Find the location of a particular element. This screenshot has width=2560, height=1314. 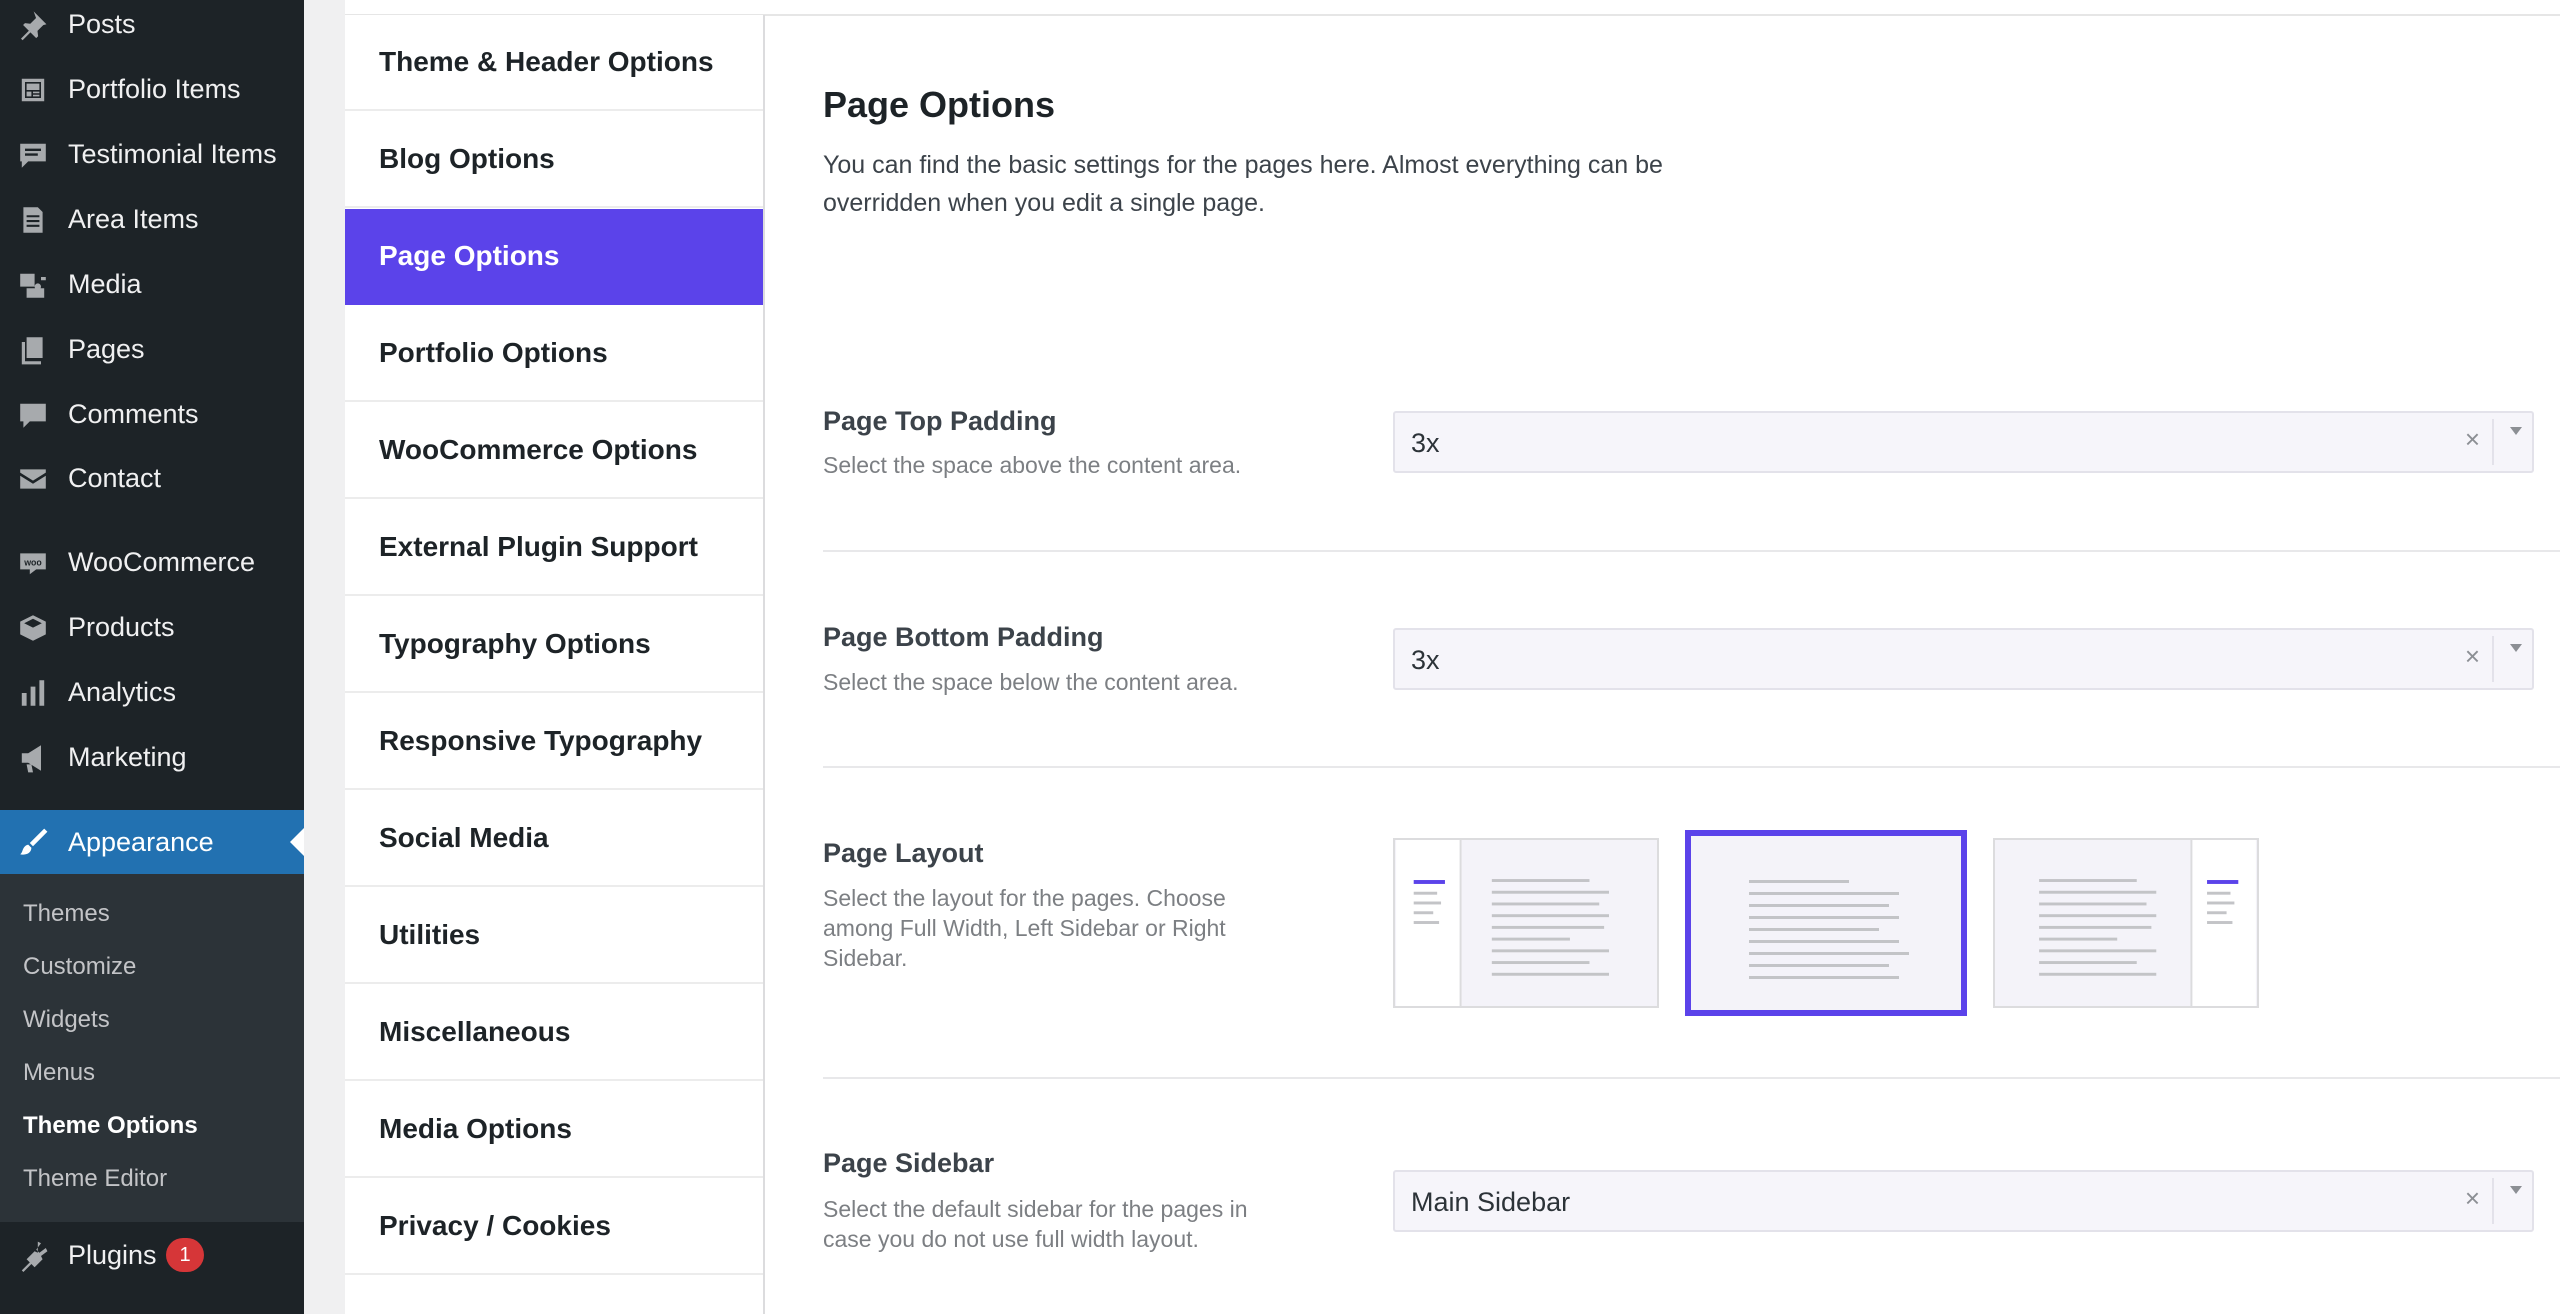

full-width-layout-icon is located at coordinates (1829, 929).